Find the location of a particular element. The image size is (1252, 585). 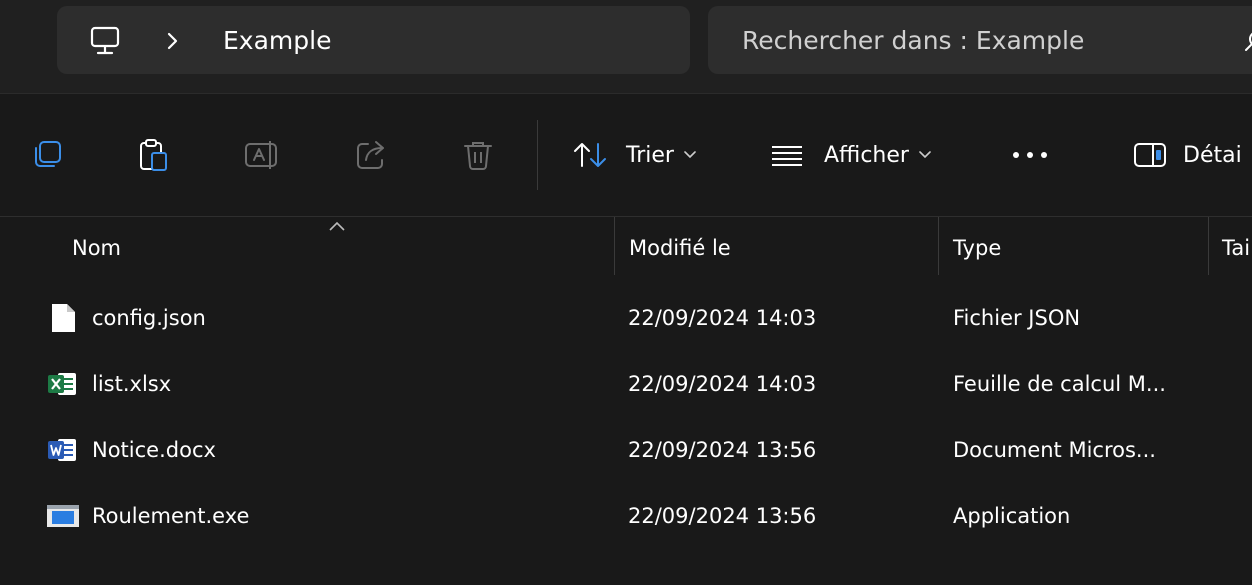

share-button is located at coordinates (371, 155).